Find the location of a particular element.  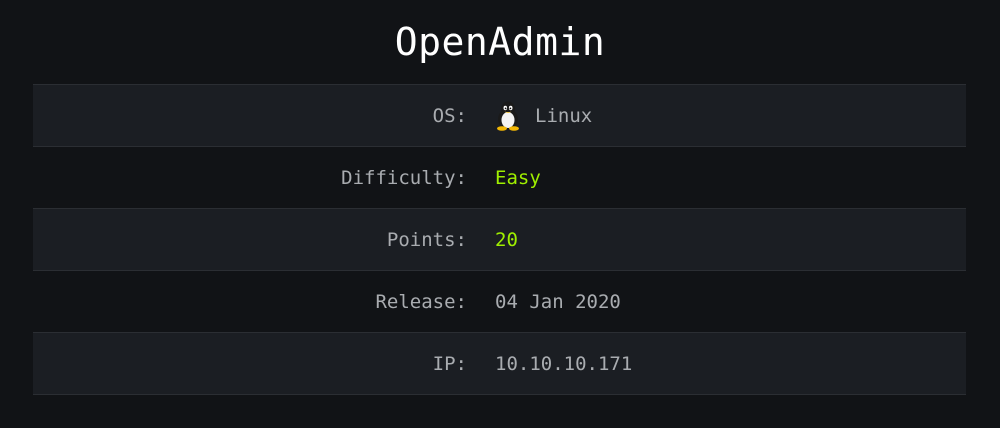

difficulty-label: Difficulty: is located at coordinates (404, 177).